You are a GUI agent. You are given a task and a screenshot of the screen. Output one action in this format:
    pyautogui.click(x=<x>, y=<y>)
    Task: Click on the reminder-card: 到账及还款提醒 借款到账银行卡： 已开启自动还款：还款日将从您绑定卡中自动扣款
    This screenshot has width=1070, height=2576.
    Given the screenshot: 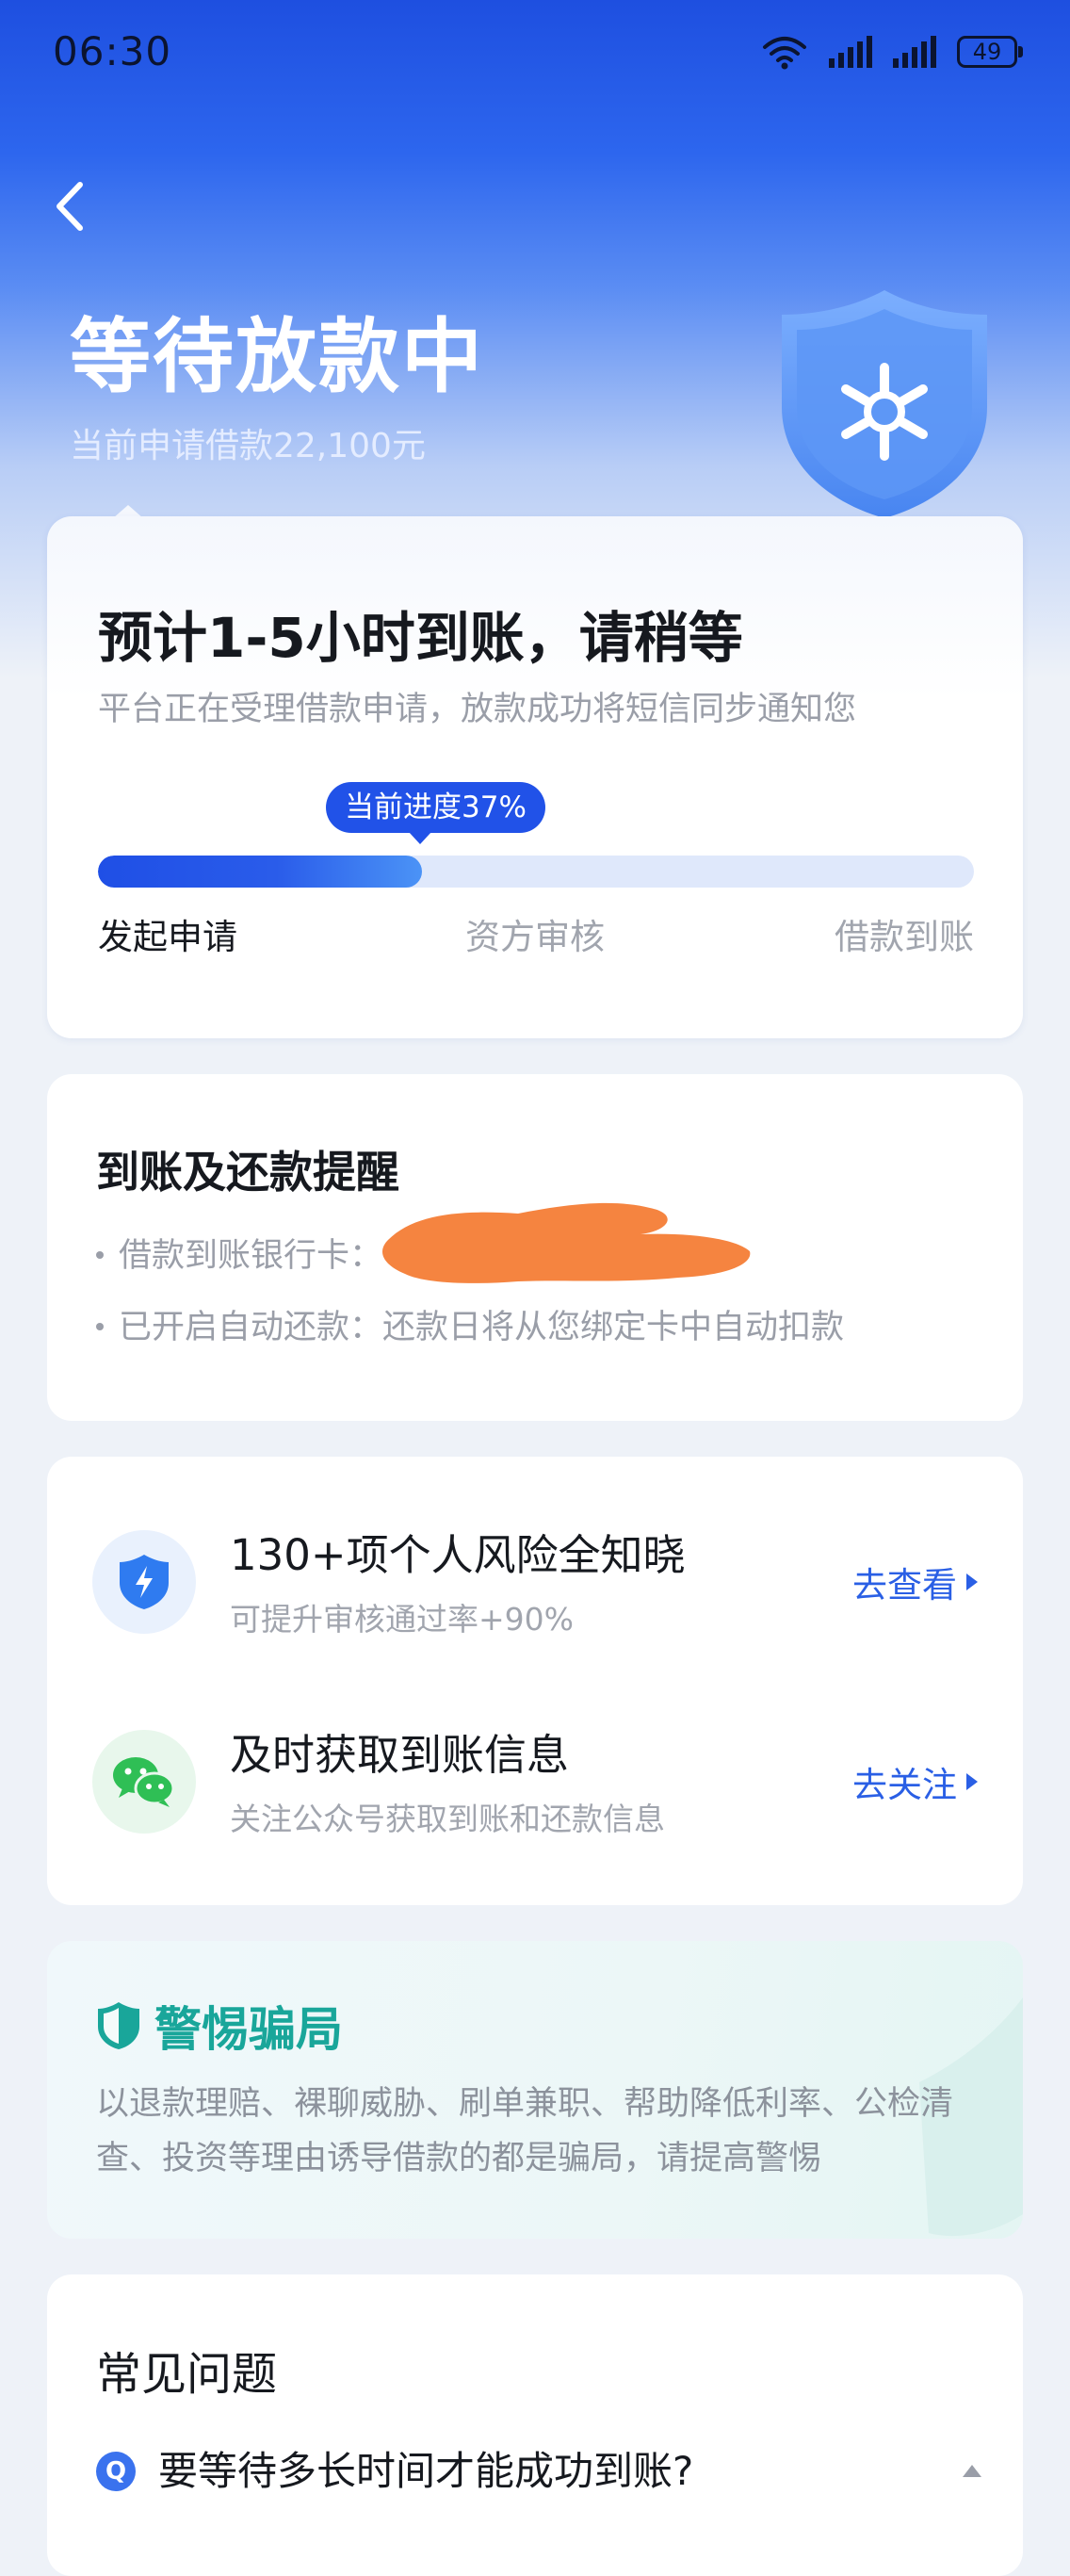 What is the action you would take?
    pyautogui.click(x=535, y=1247)
    